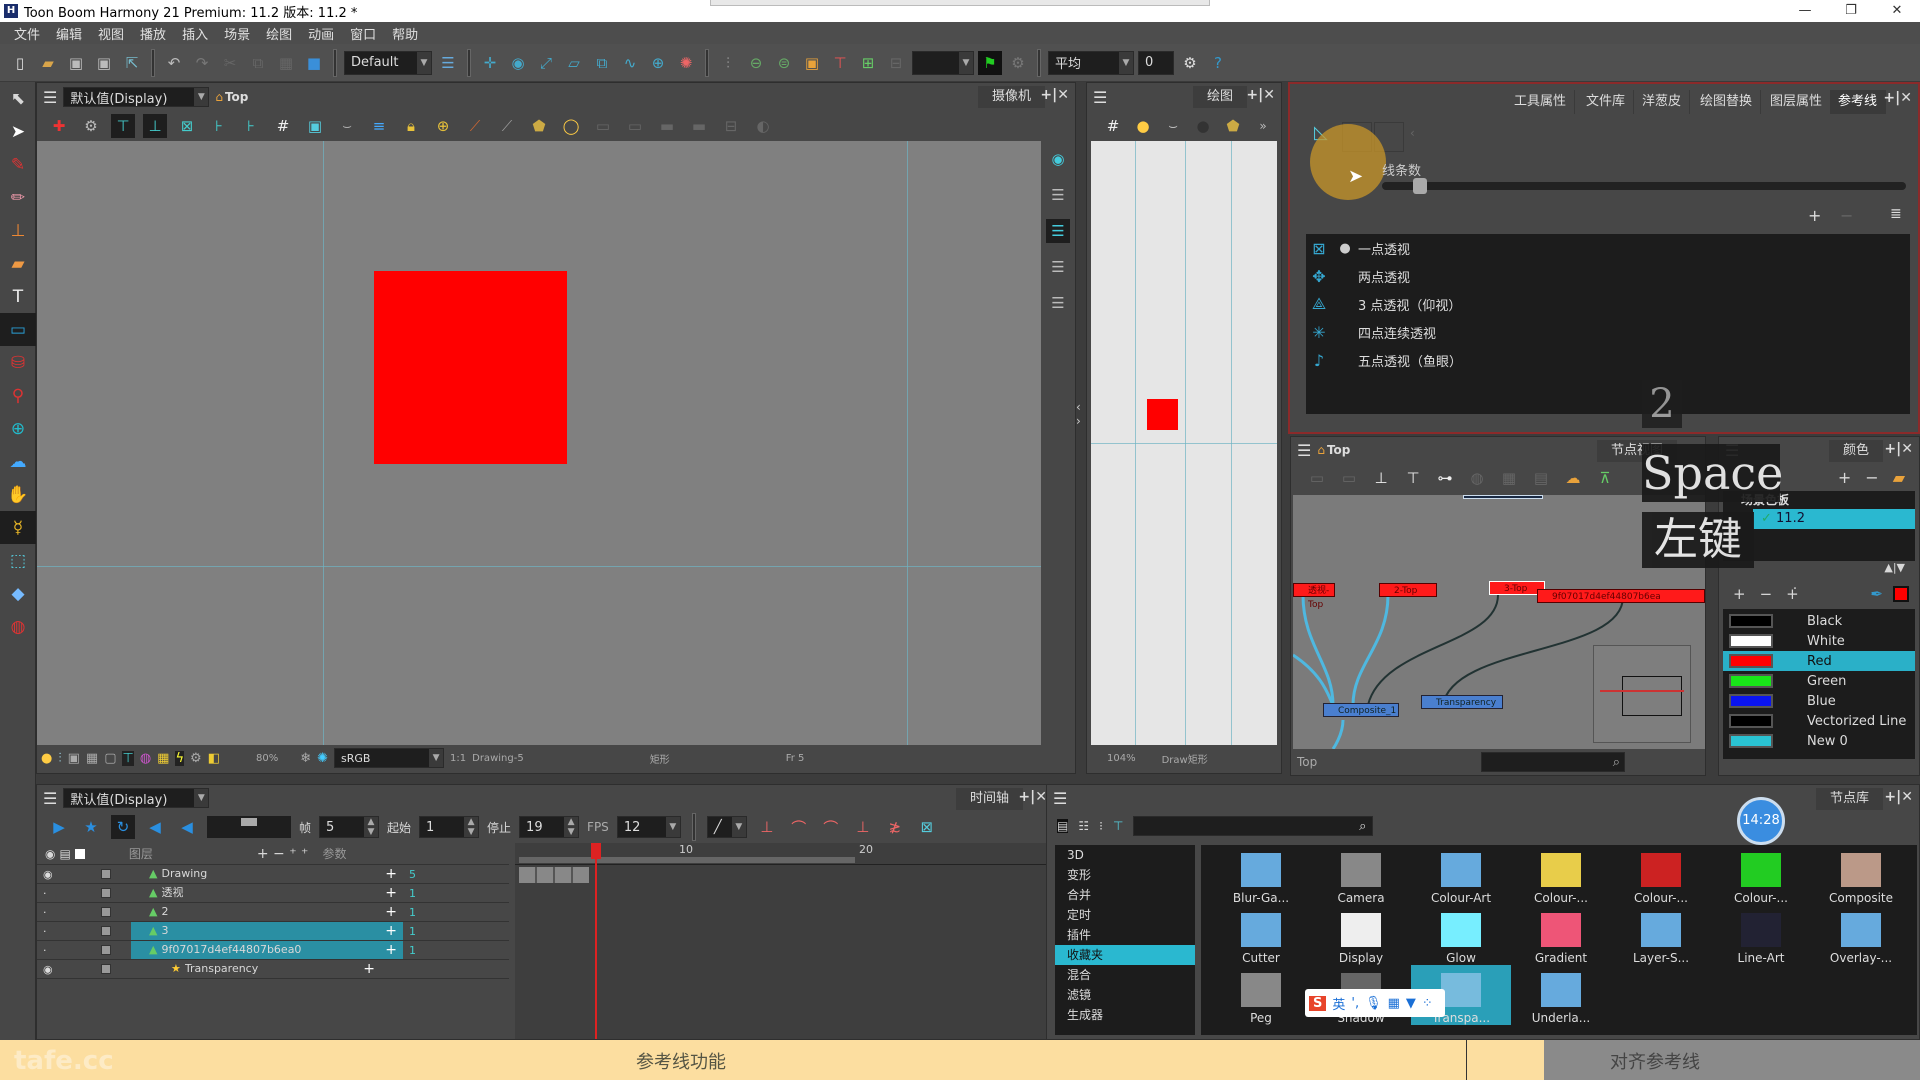 The width and height of the screenshot is (1920, 1080). What do you see at coordinates (1849, 799) in the screenshot?
I see `tab-node-library: 节点库` at bounding box center [1849, 799].